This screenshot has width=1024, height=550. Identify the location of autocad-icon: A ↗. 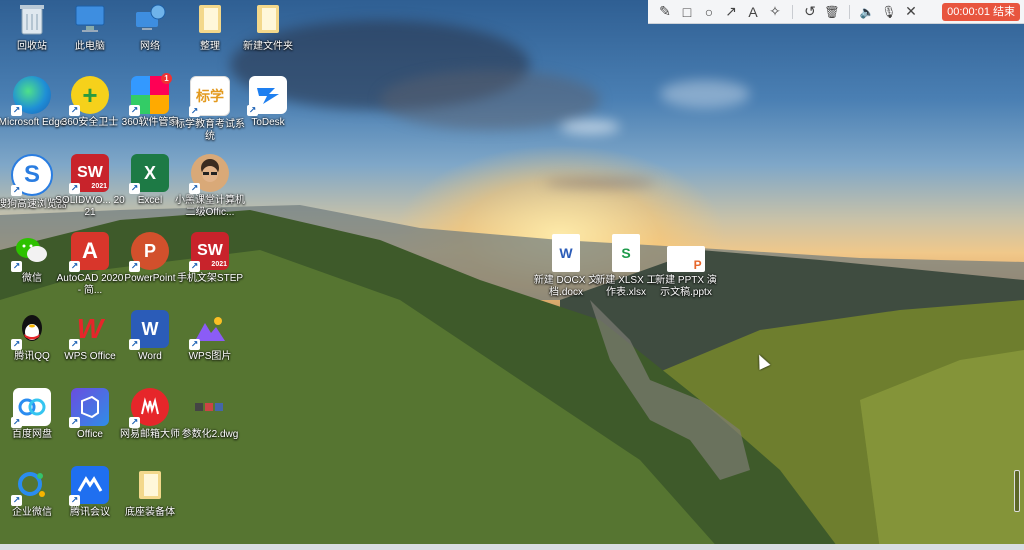
(89, 252).